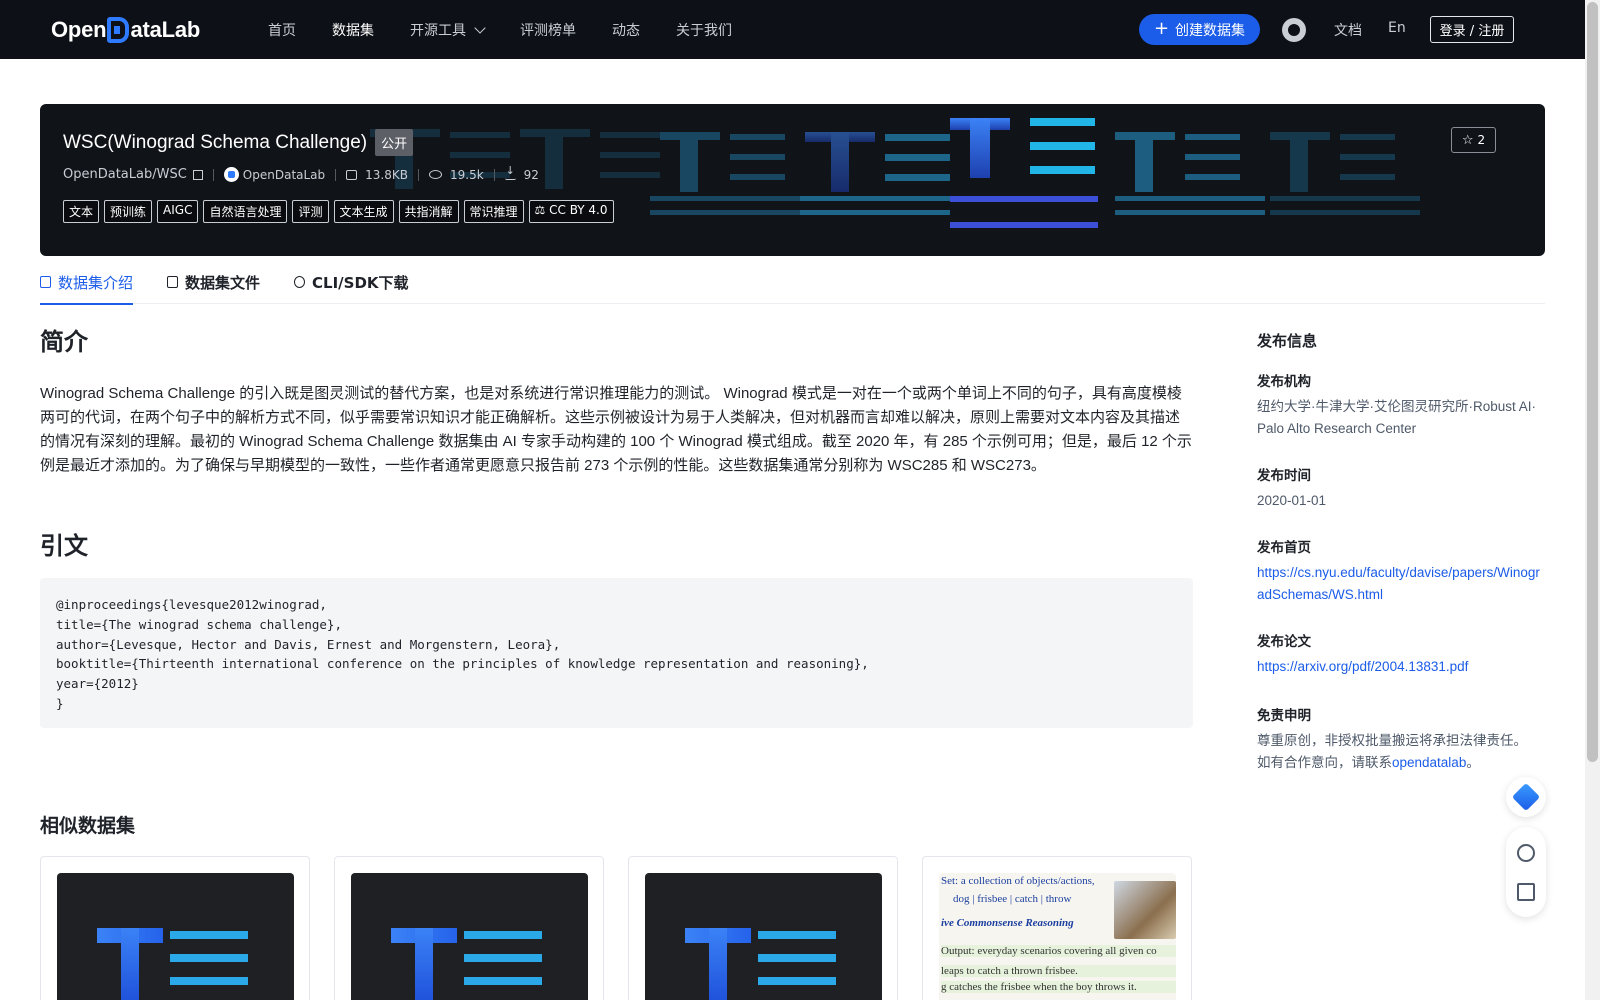  What do you see at coordinates (792, 282) in the screenshot?
I see `dataset-tabs: 数据集介绍 数据集文件 CLI/SDK下载` at bounding box center [792, 282].